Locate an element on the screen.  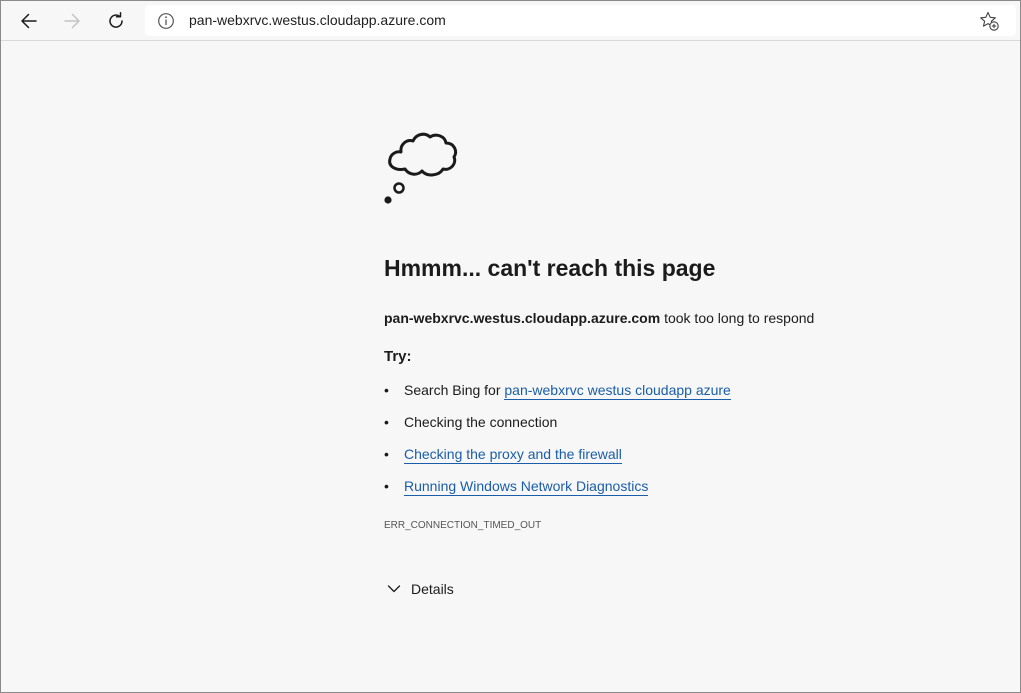
browser-toolbar: pan-webxrvc.westus.cloudapp.azure.com is located at coordinates (510, 21).